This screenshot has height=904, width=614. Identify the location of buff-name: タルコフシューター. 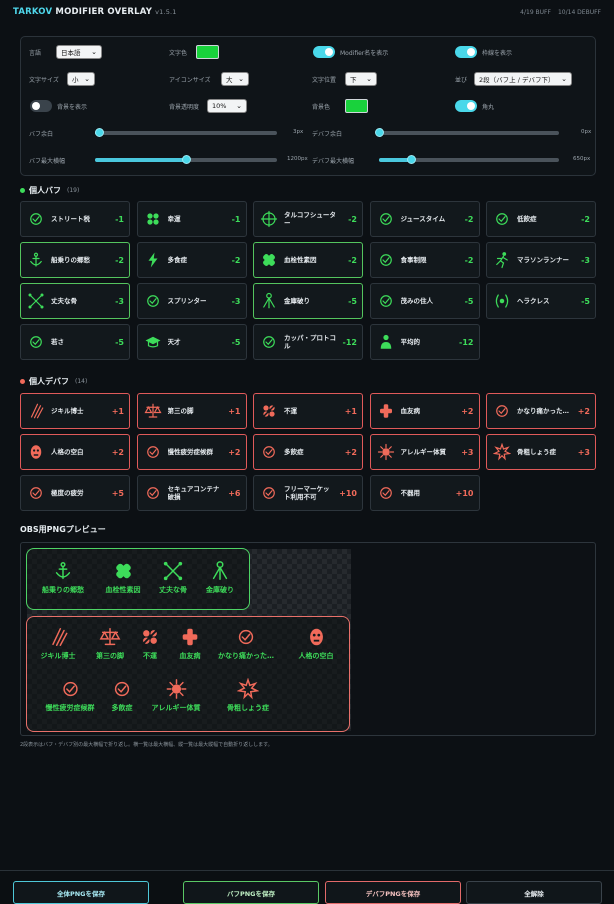
(310, 218).